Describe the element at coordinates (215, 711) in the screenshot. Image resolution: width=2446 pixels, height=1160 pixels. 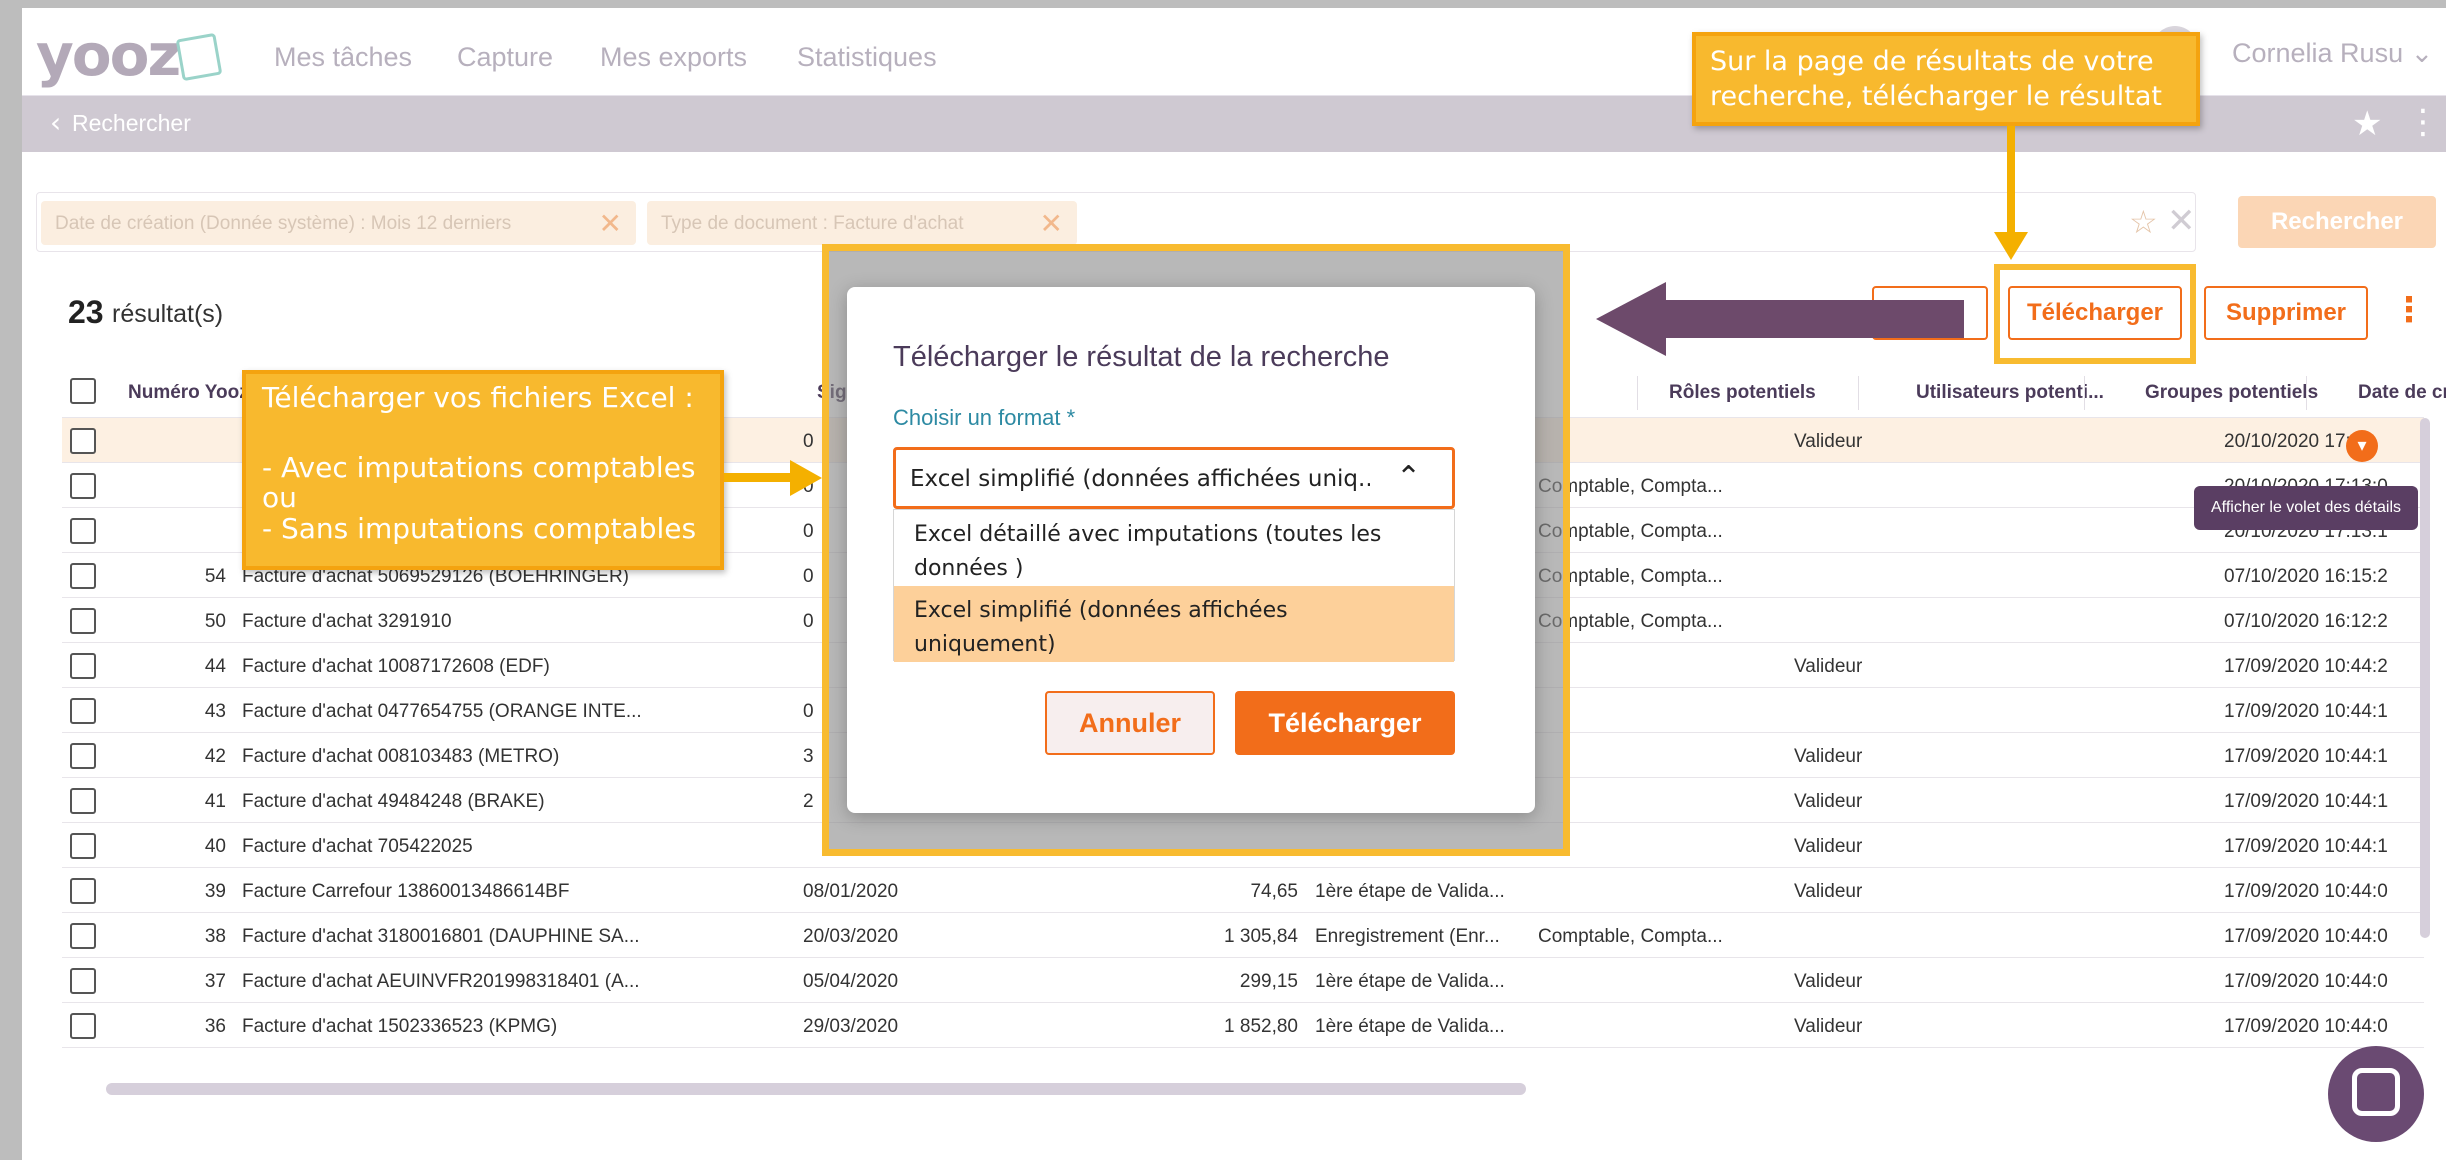
I see `cell-num: 43` at that location.